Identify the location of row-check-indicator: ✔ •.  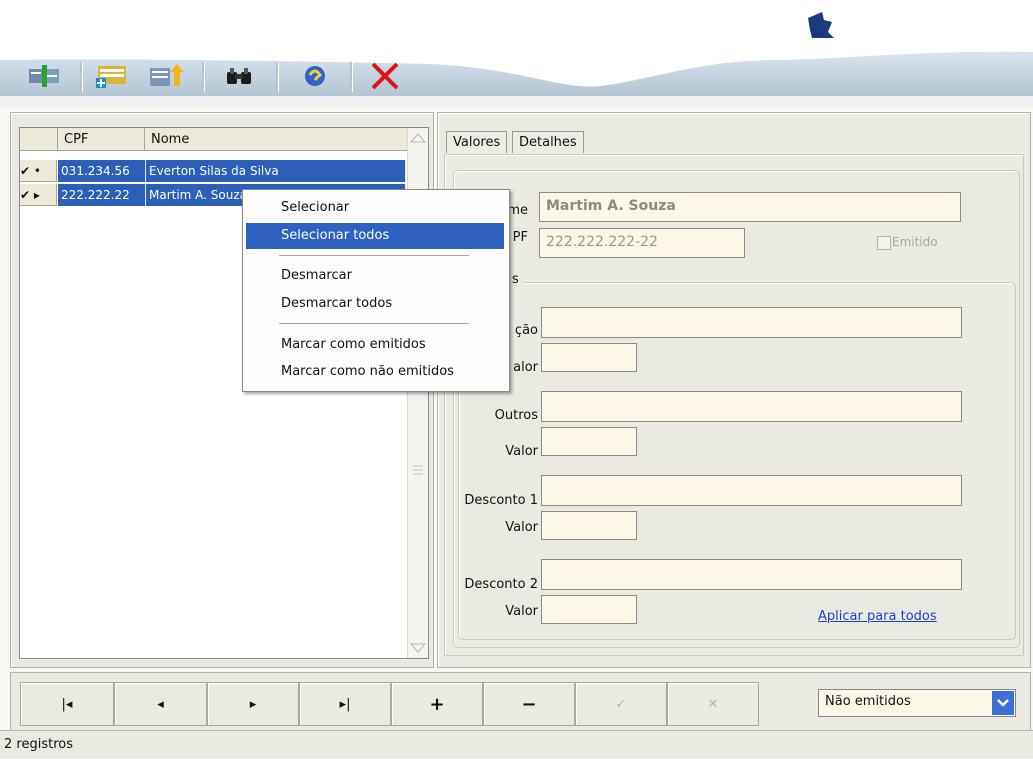
(38, 171).